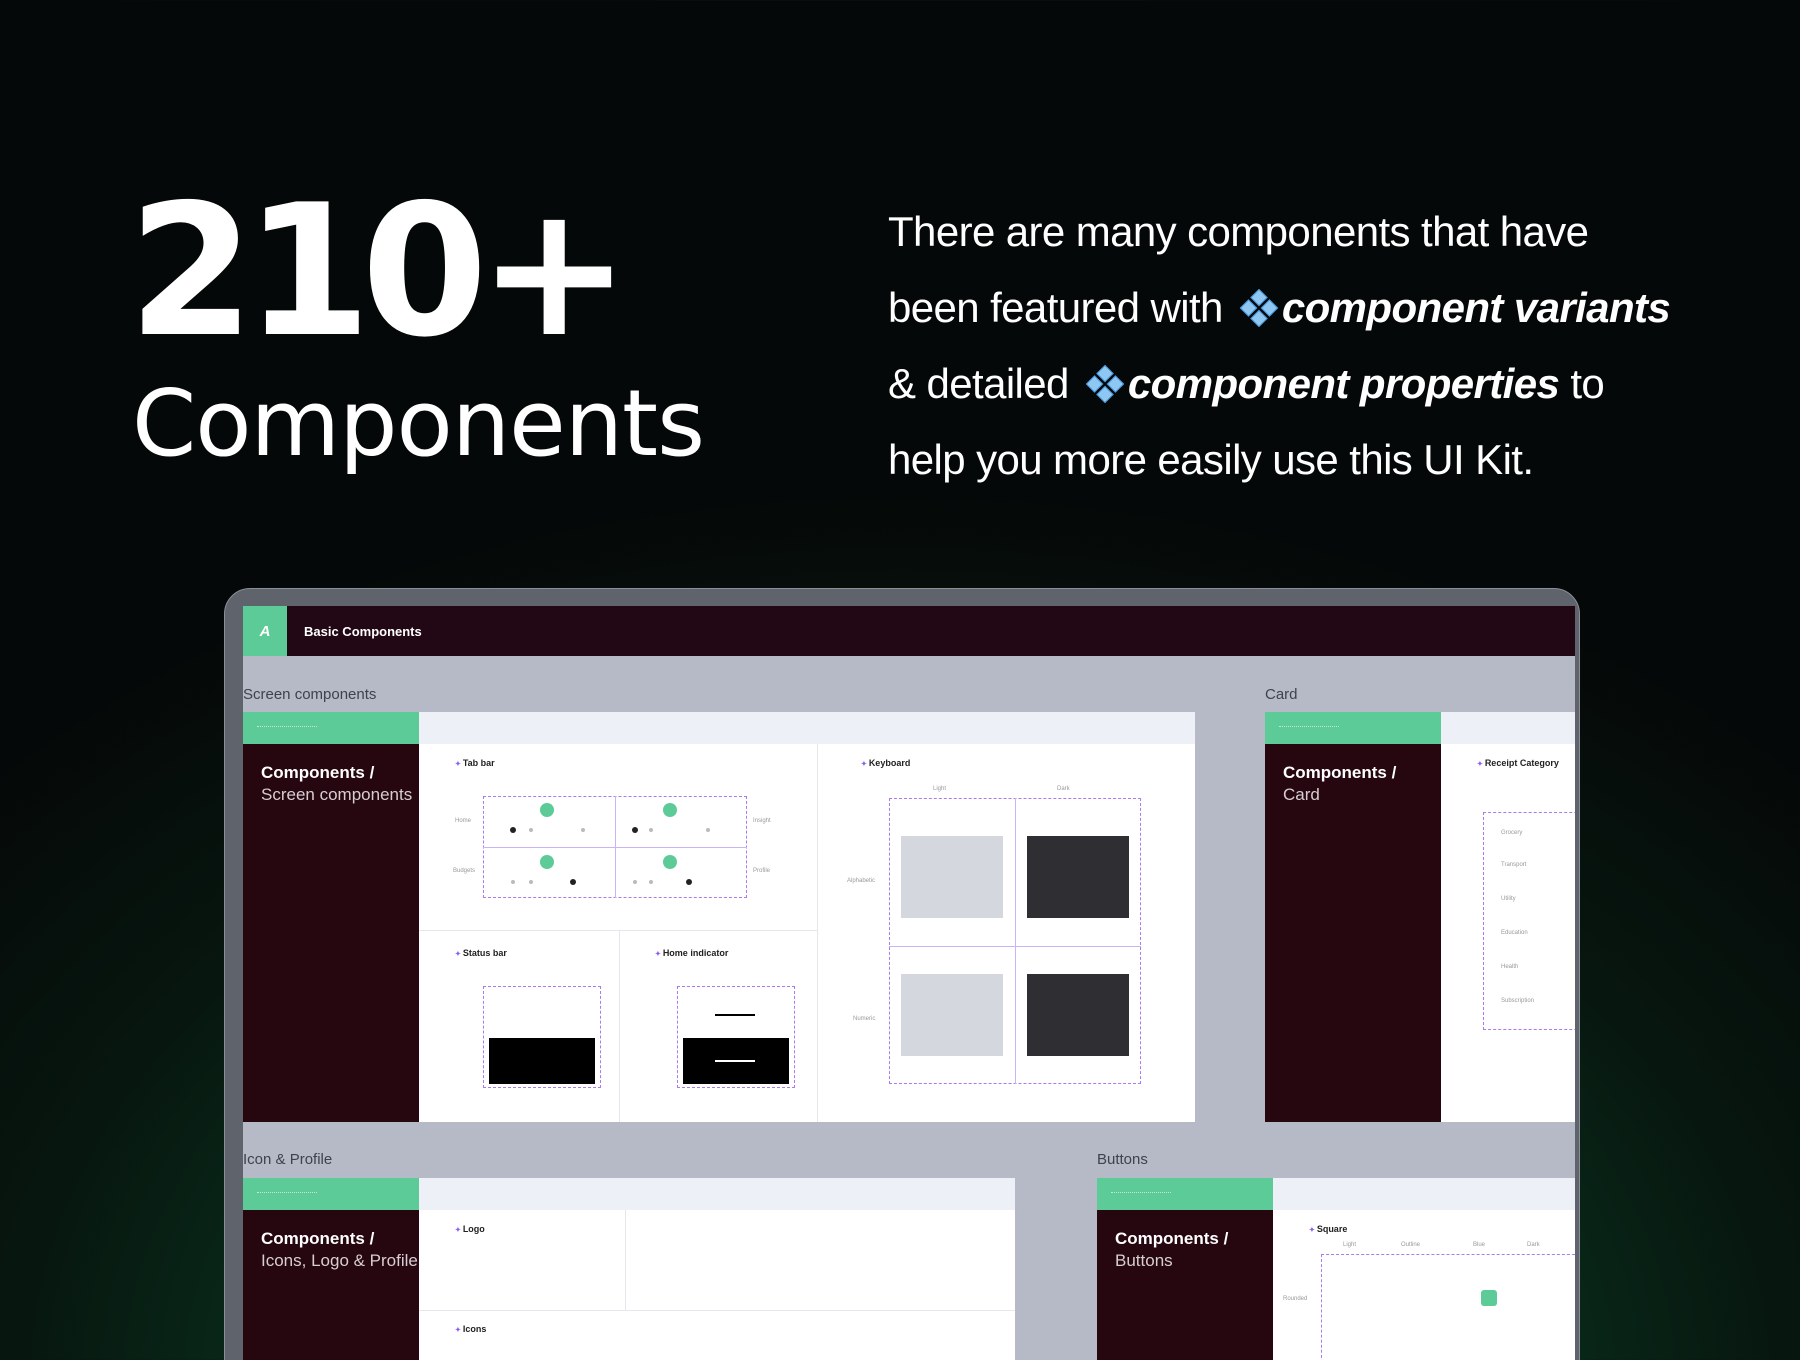 This screenshot has width=1800, height=1360. I want to click on section-label-icon: Icon & Profile, so click(288, 1159).